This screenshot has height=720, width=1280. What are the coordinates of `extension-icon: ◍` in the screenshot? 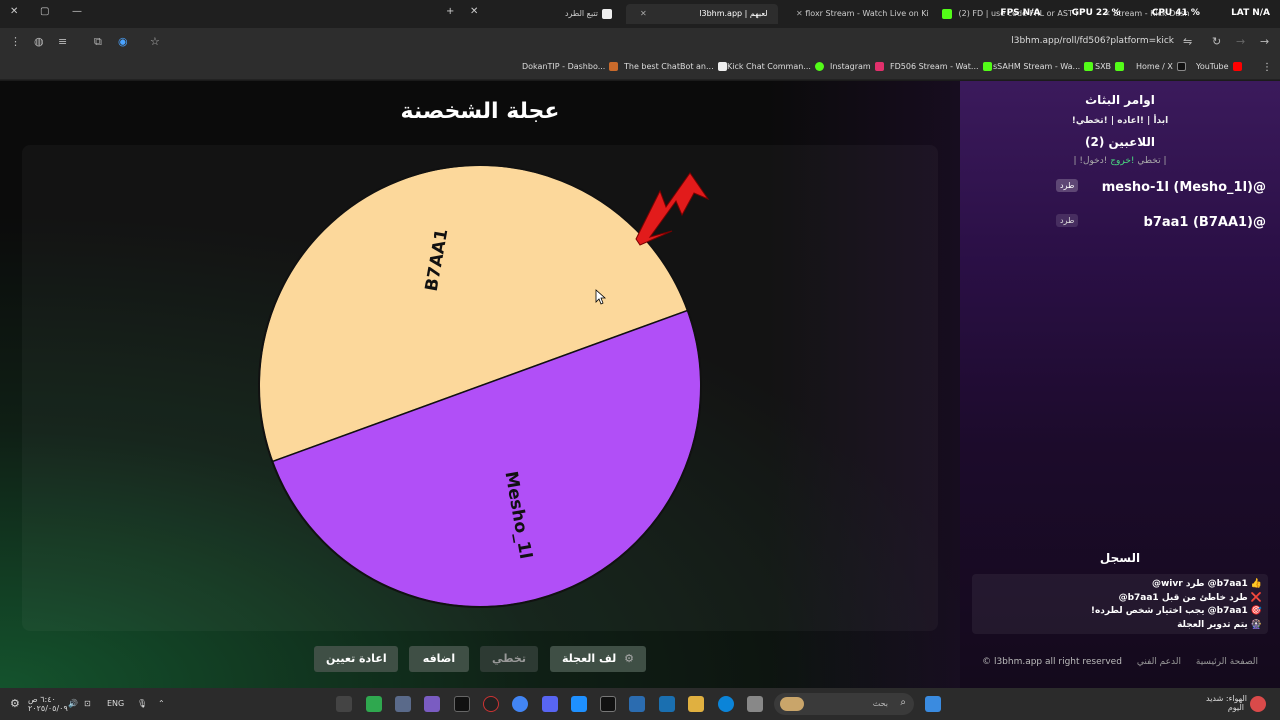 It's located at (39, 41).